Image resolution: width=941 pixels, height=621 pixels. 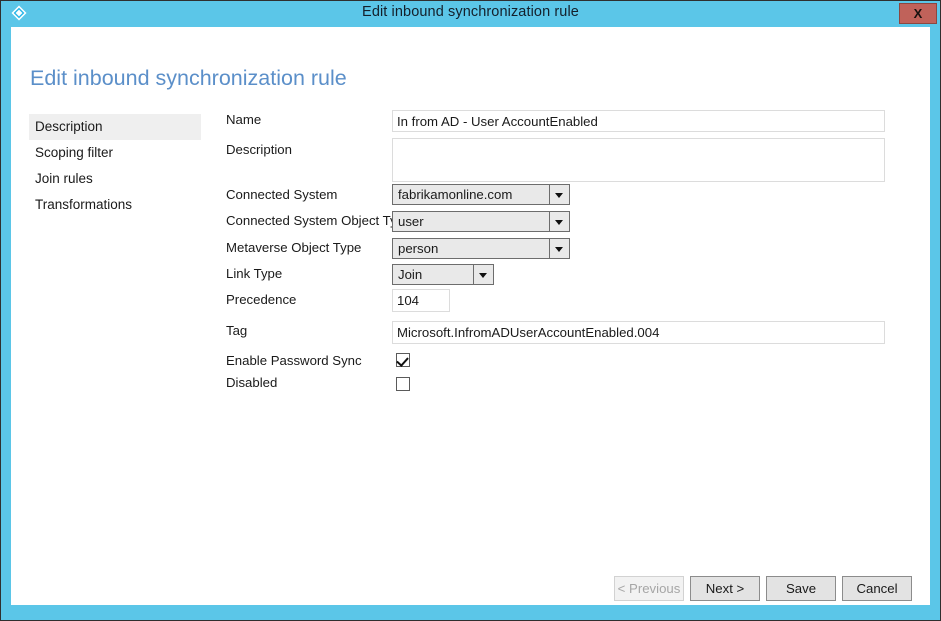 I want to click on window-titlebar: Edit inbound synchronization rule X, so click(x=470, y=13).